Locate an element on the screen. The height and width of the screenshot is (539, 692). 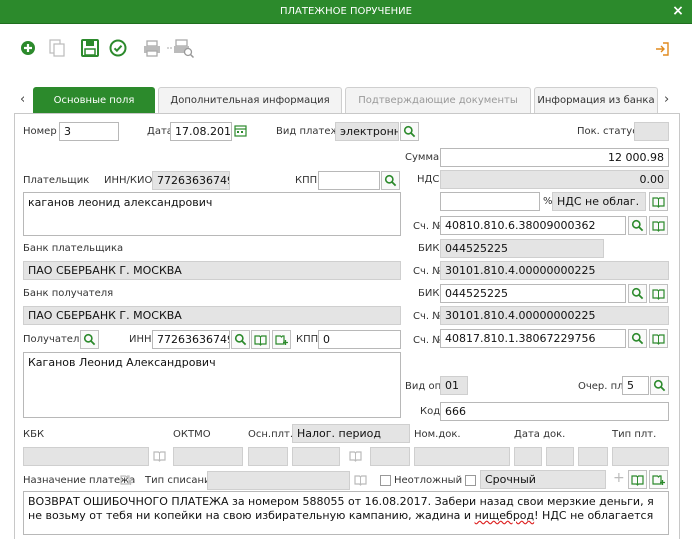
ocher-search-button is located at coordinates (659, 385).